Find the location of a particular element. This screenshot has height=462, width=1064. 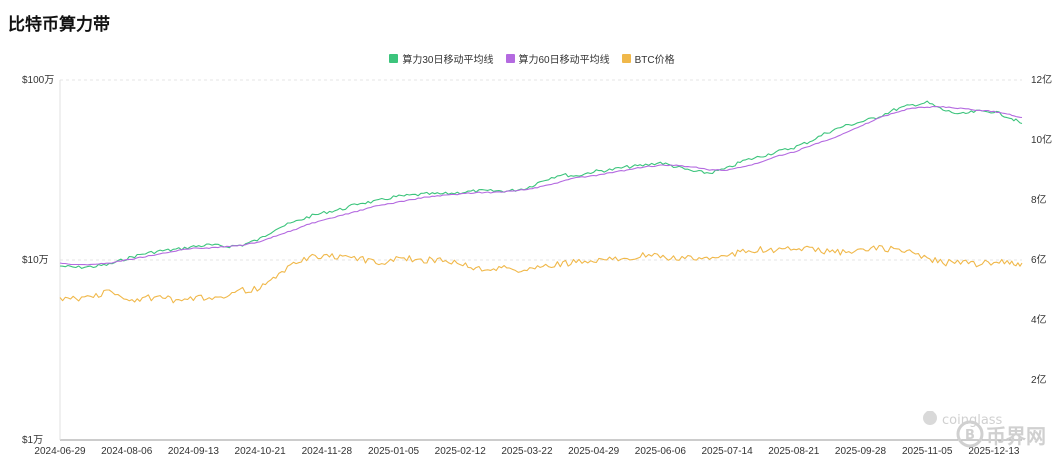

x-tick-label-0: 2024-06-29 is located at coordinates (60, 451).